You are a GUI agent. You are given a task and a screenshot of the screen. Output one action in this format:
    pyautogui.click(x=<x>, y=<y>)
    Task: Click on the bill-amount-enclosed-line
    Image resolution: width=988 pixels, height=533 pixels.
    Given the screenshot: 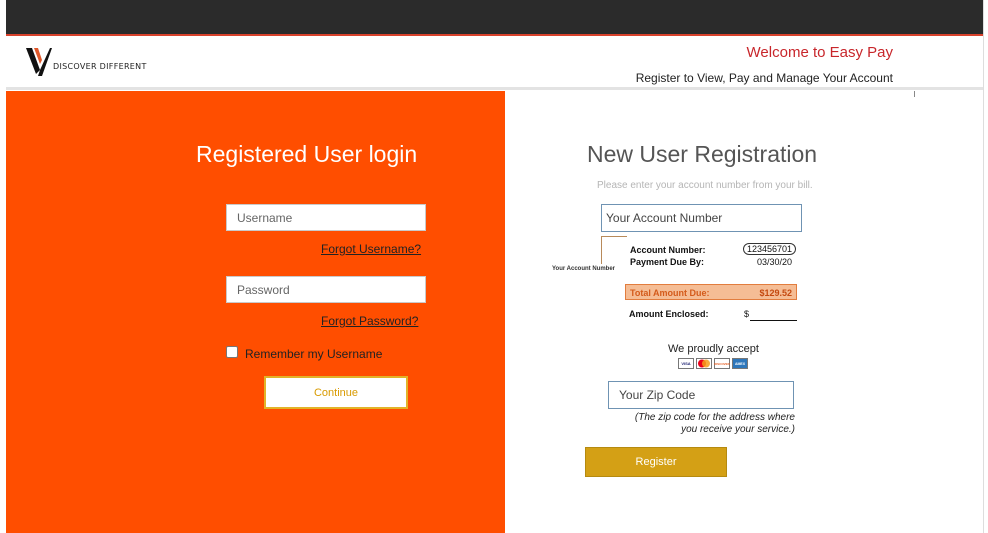 What is the action you would take?
    pyautogui.click(x=773, y=320)
    